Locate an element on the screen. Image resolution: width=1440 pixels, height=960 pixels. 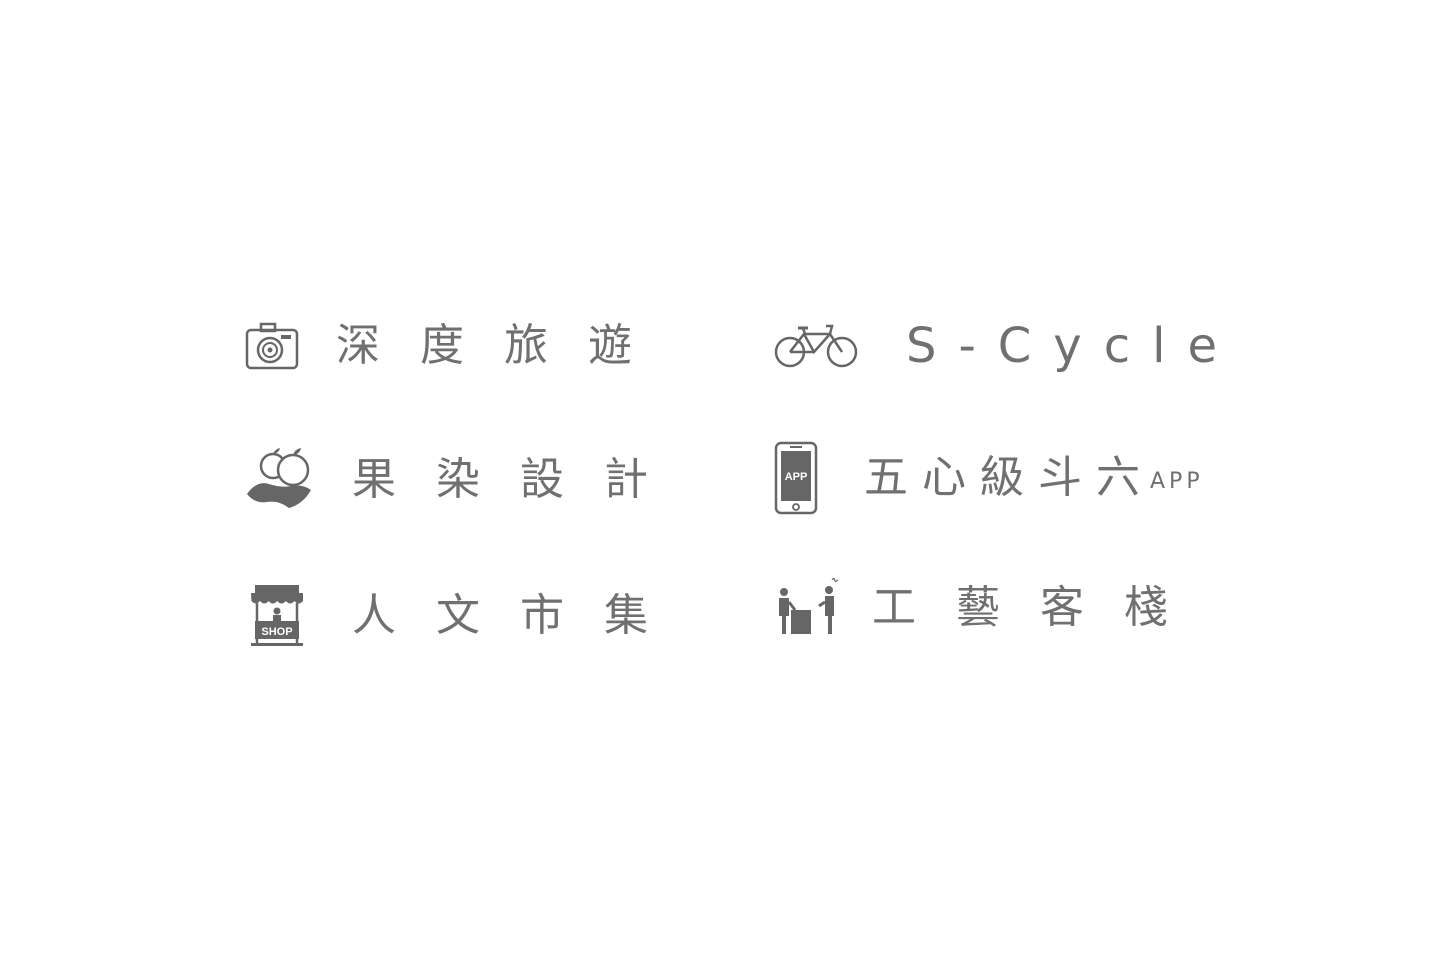
menu-item-label: 五心級斗六 is located at coordinates (1009, 477).